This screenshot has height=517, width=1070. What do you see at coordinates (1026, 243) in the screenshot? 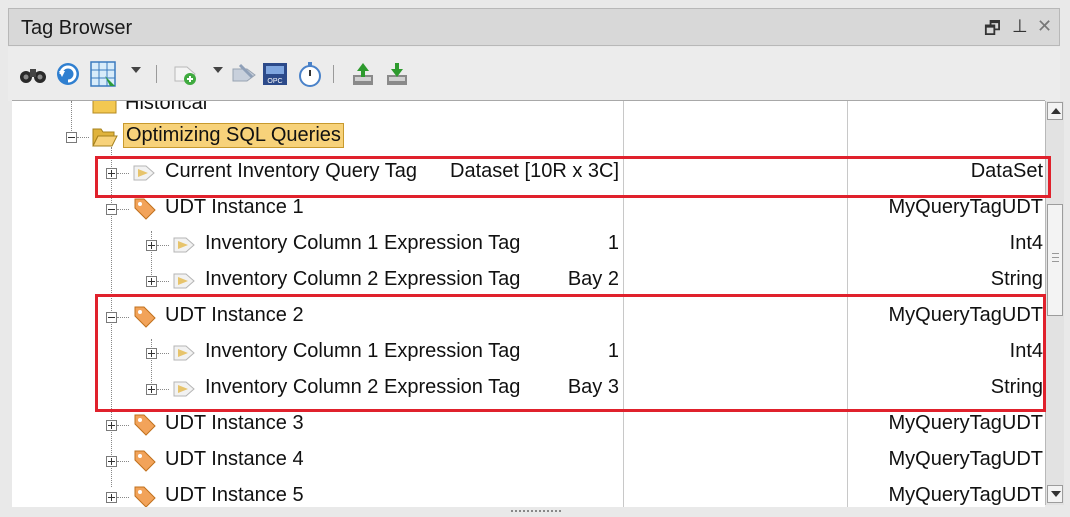
I see `tag-type-cell: Int4` at bounding box center [1026, 243].